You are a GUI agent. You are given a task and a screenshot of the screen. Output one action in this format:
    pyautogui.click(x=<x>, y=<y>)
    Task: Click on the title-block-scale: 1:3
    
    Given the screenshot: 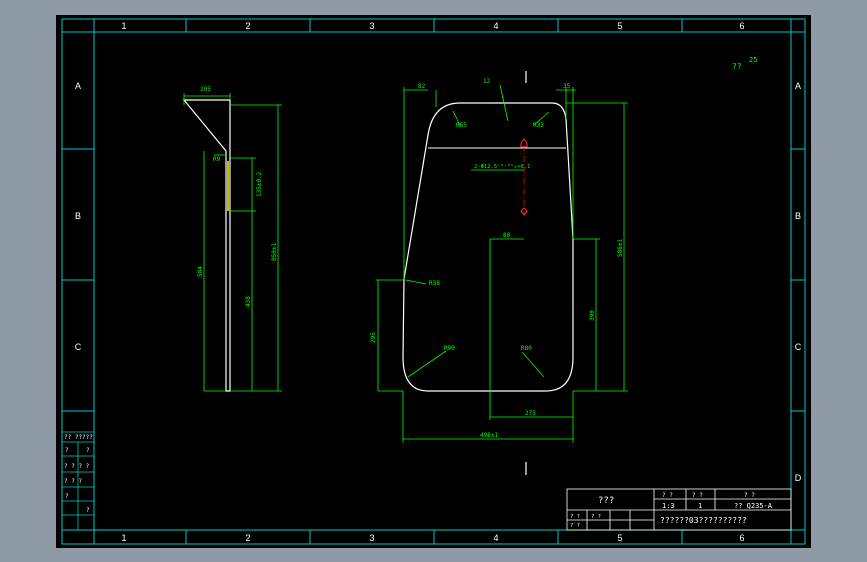 What is the action you would take?
    pyautogui.click(x=668, y=506)
    